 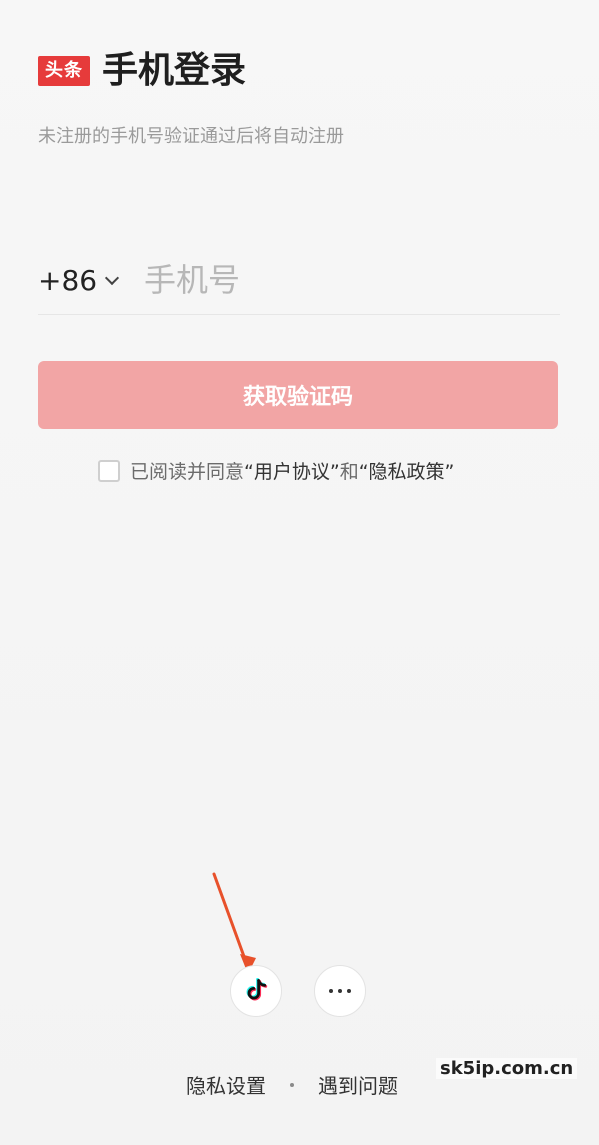 I want to click on footer-separator, so click(x=292, y=1084).